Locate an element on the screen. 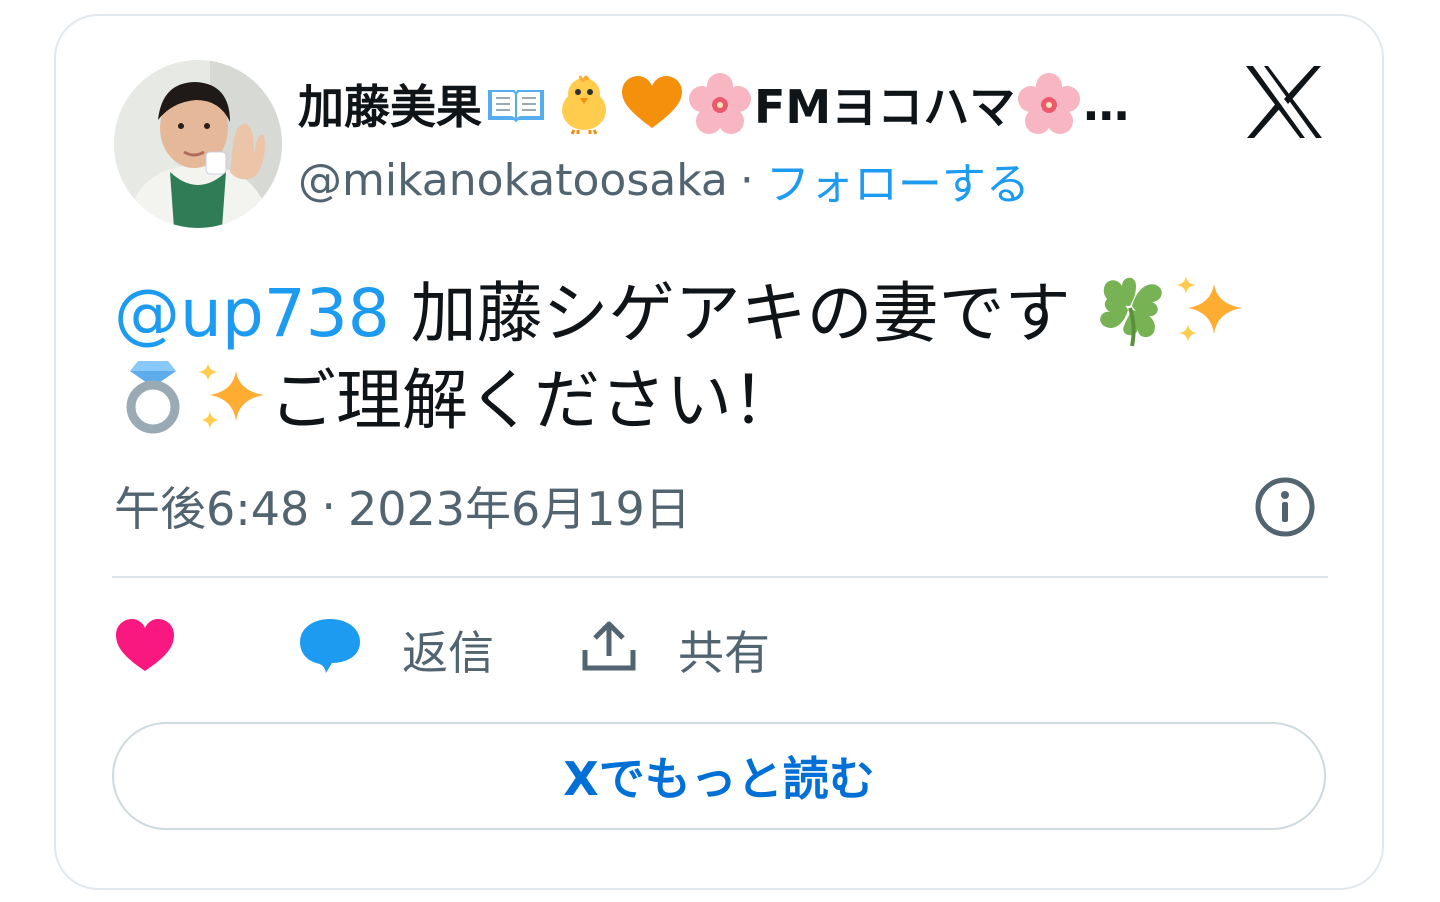 The height and width of the screenshot is (902, 1440). x-logo-icon is located at coordinates (1284, 102).